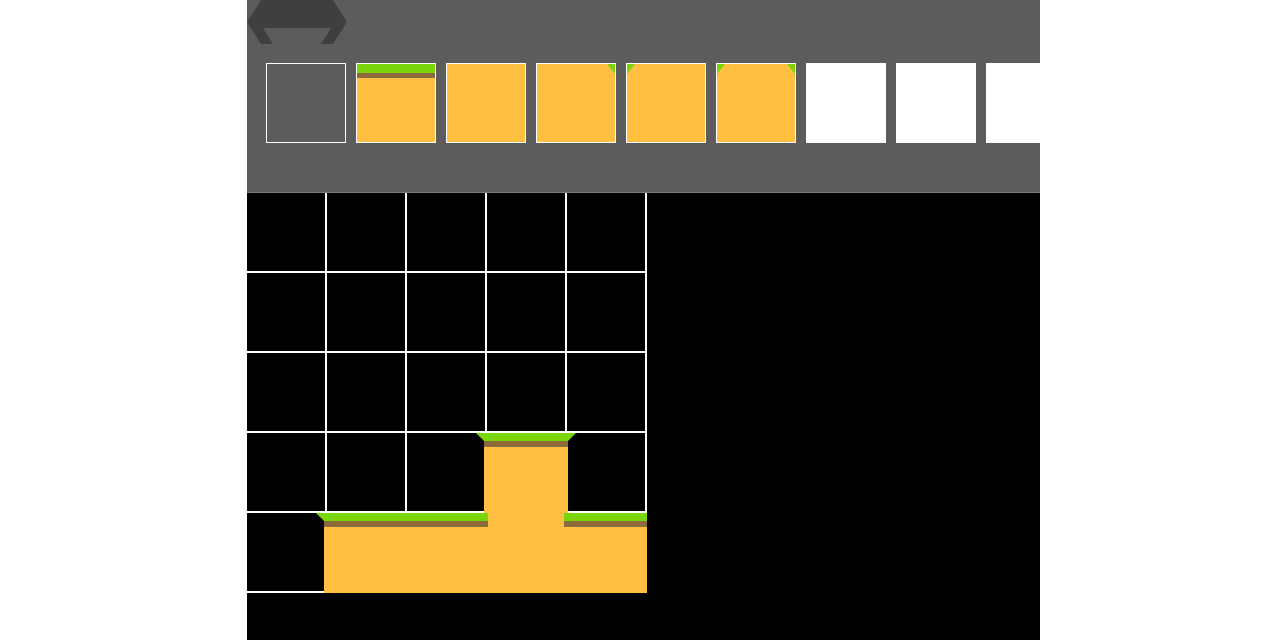  I want to click on raised-platform-grass-edge, so click(526, 444).